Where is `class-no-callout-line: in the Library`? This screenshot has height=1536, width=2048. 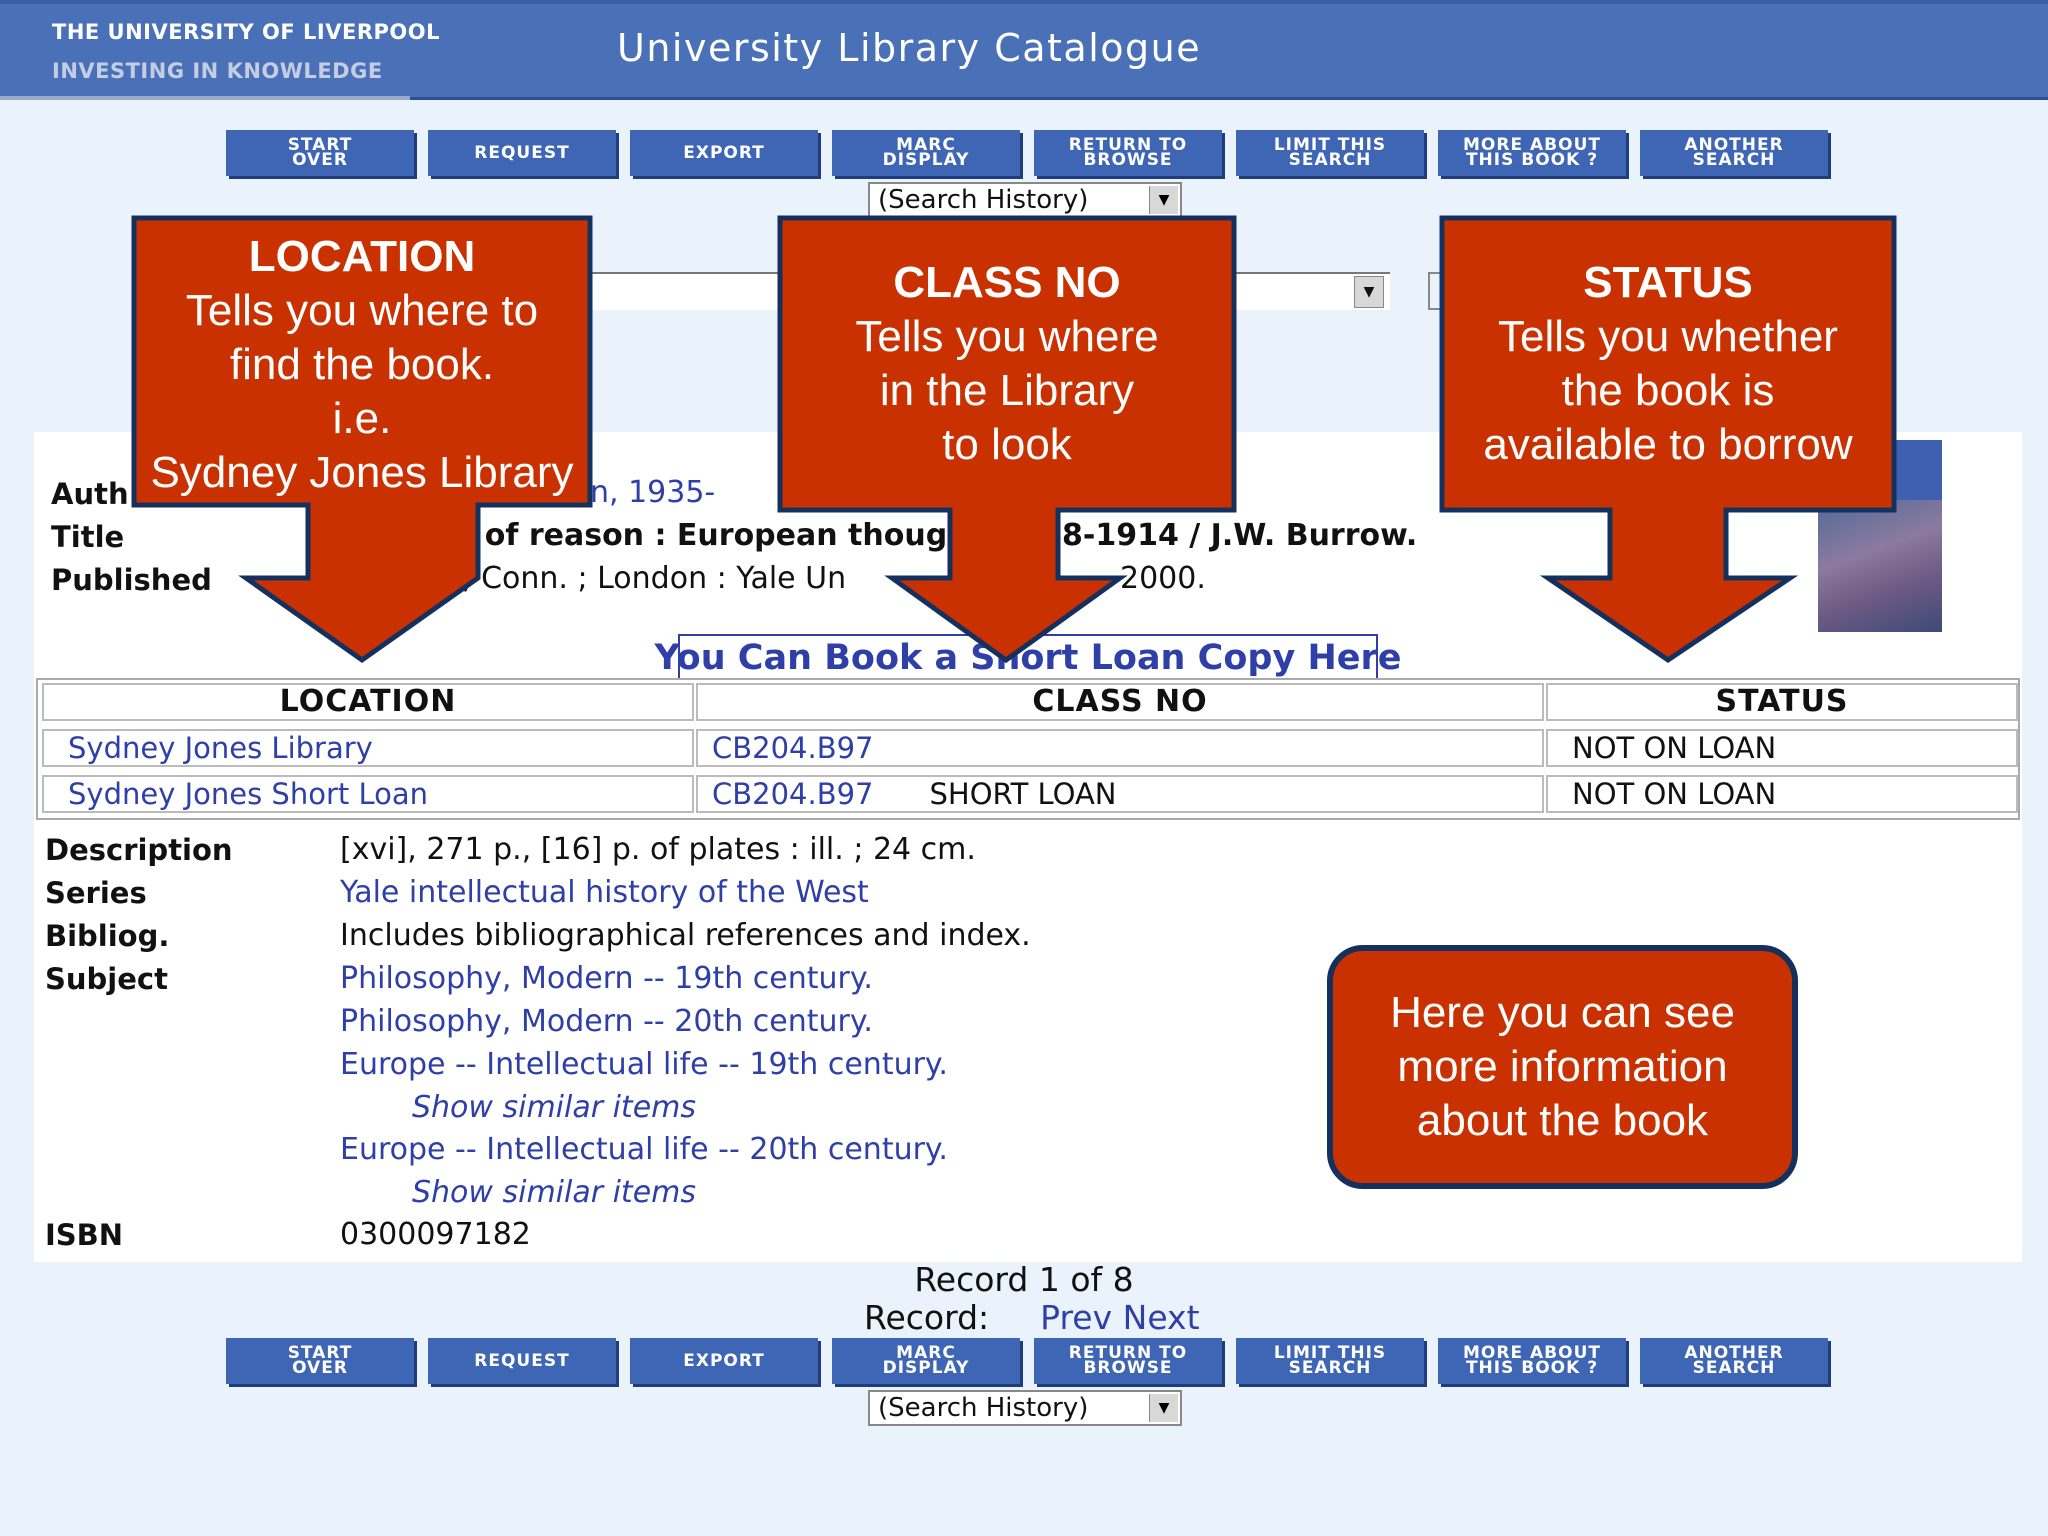
class-no-callout-line: in the Library is located at coordinates (1007, 390).